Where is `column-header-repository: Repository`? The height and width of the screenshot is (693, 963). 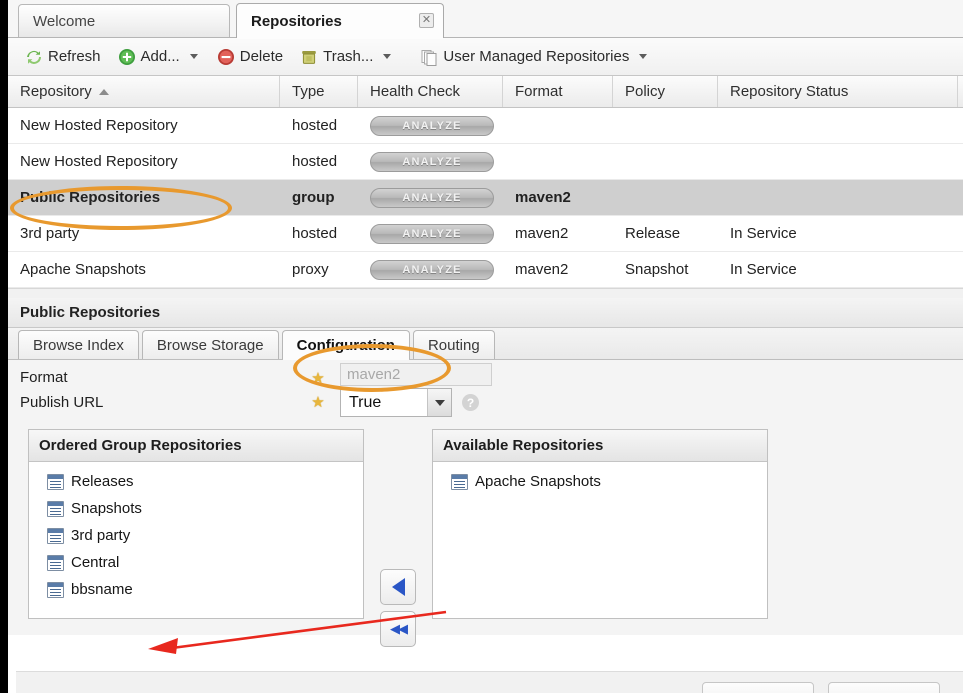 column-header-repository: Repository is located at coordinates (144, 91).